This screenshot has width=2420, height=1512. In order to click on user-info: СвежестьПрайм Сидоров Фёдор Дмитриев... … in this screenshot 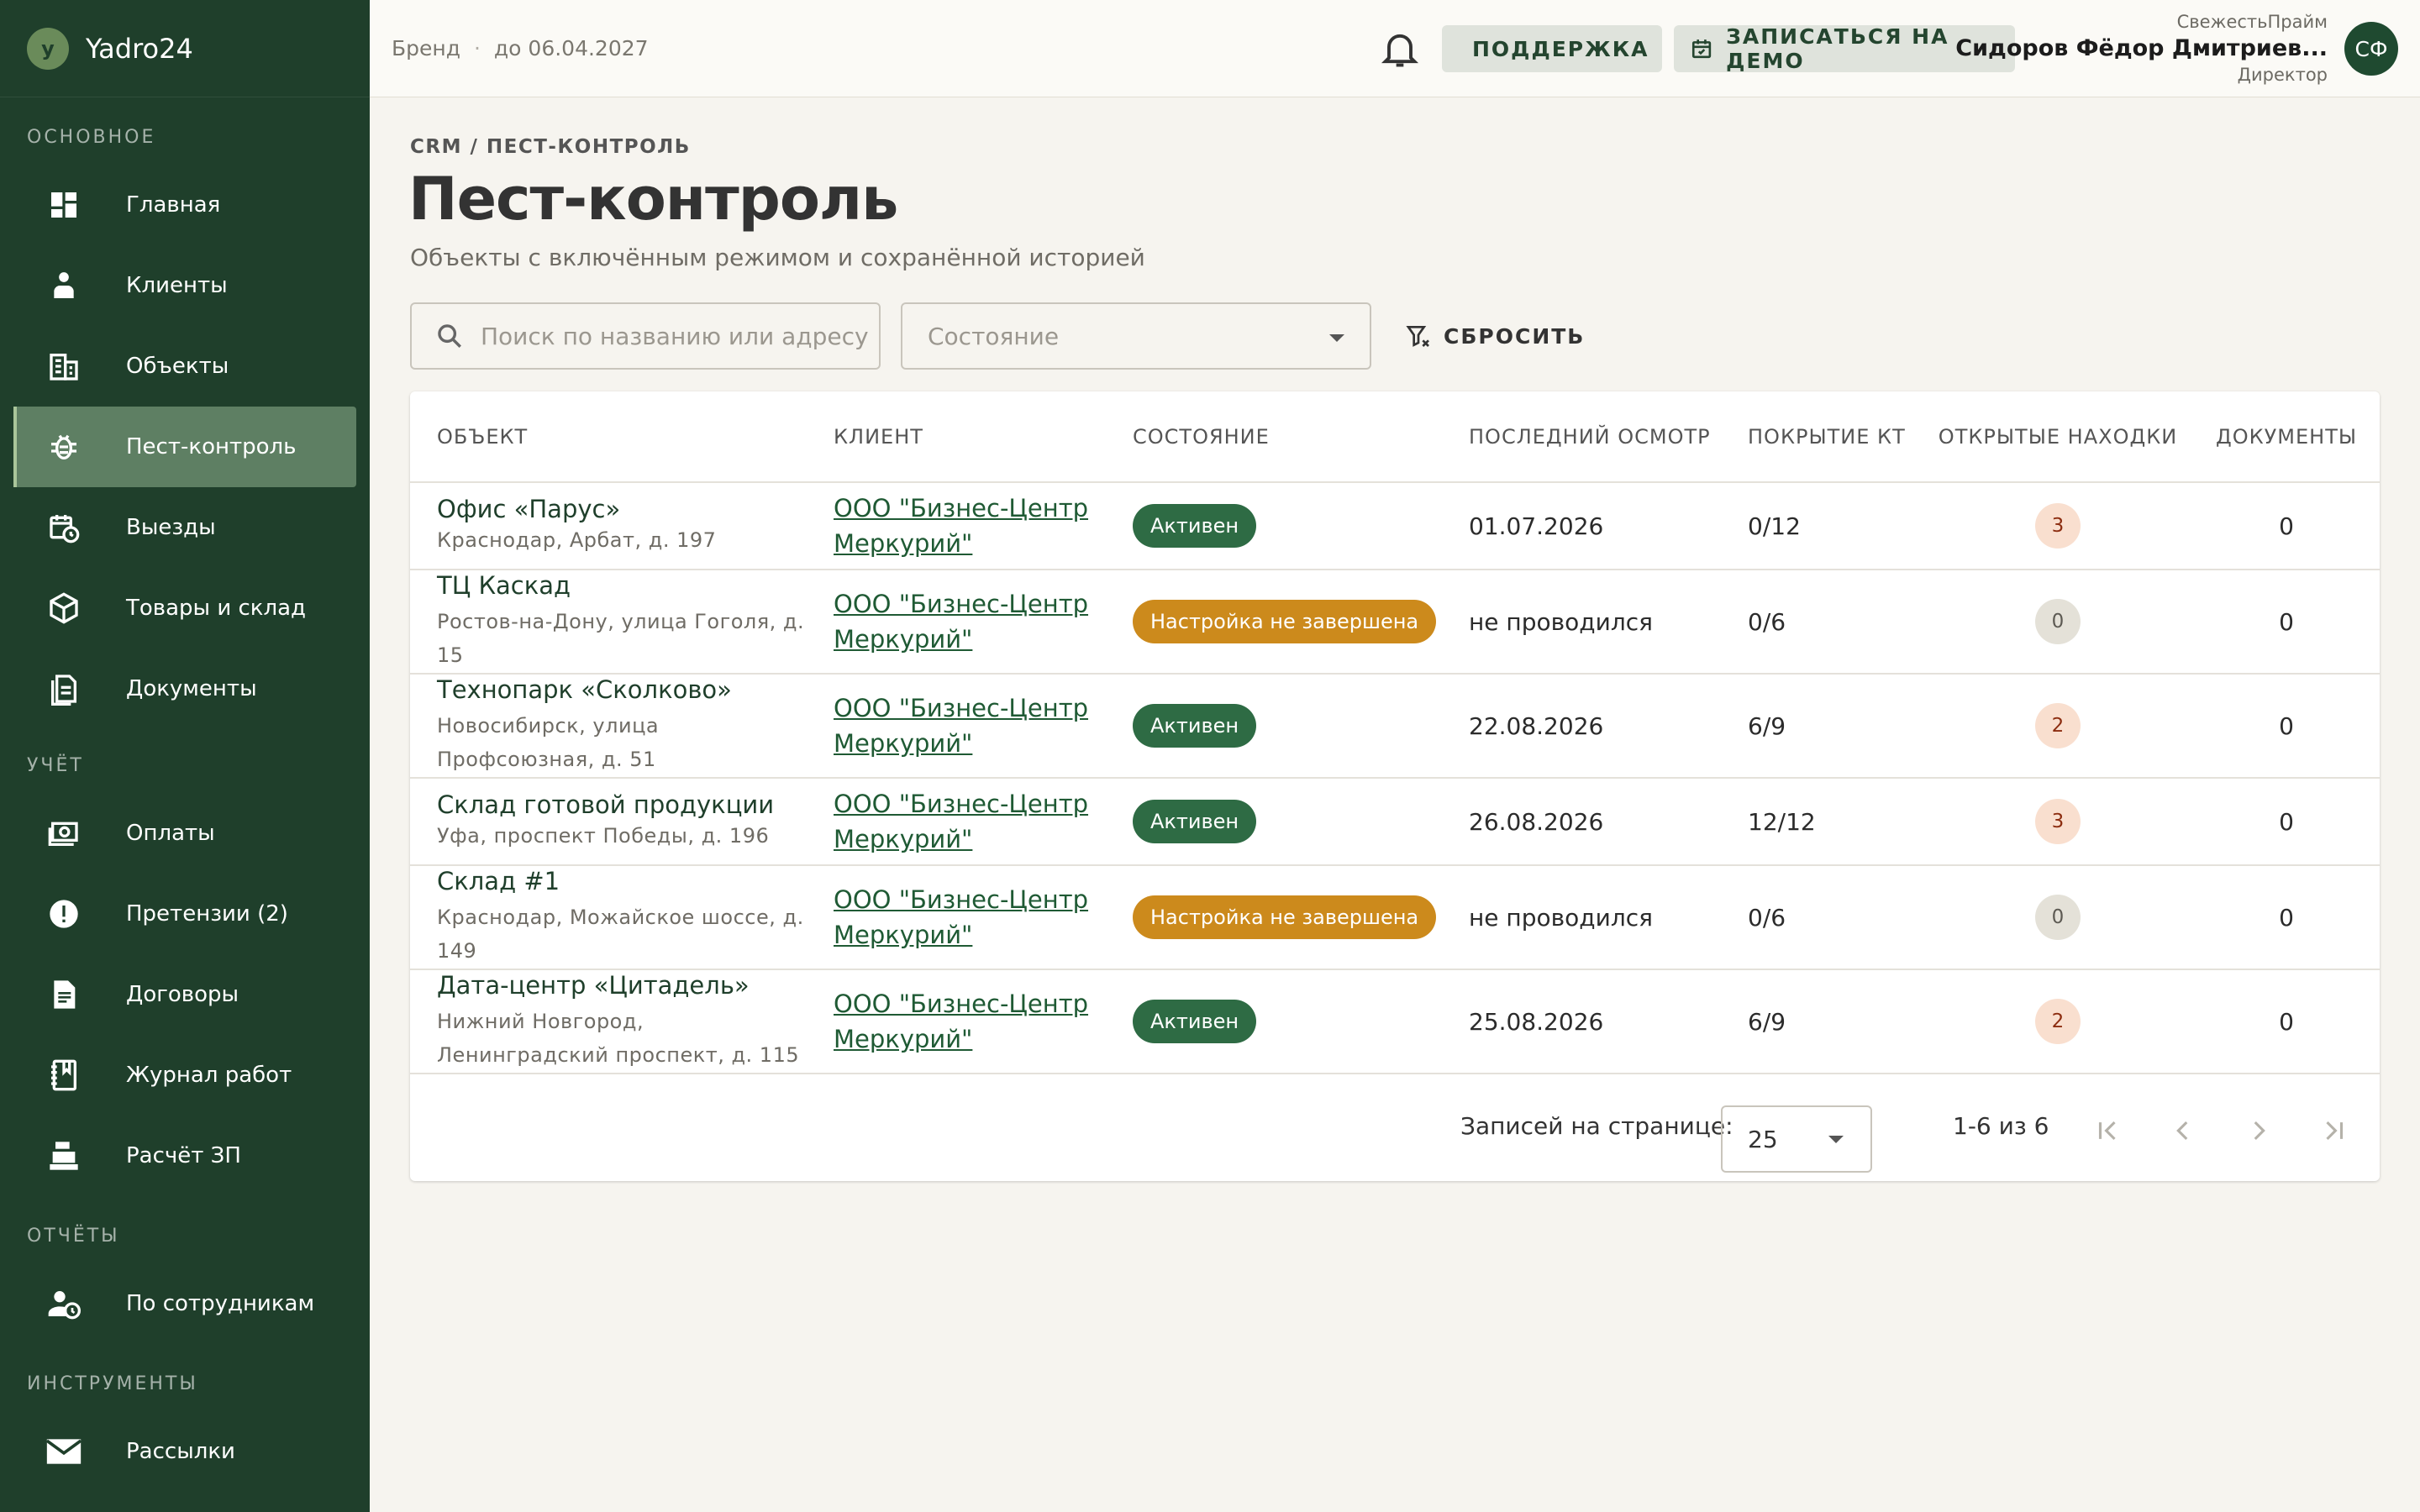, I will do `click(2142, 48)`.